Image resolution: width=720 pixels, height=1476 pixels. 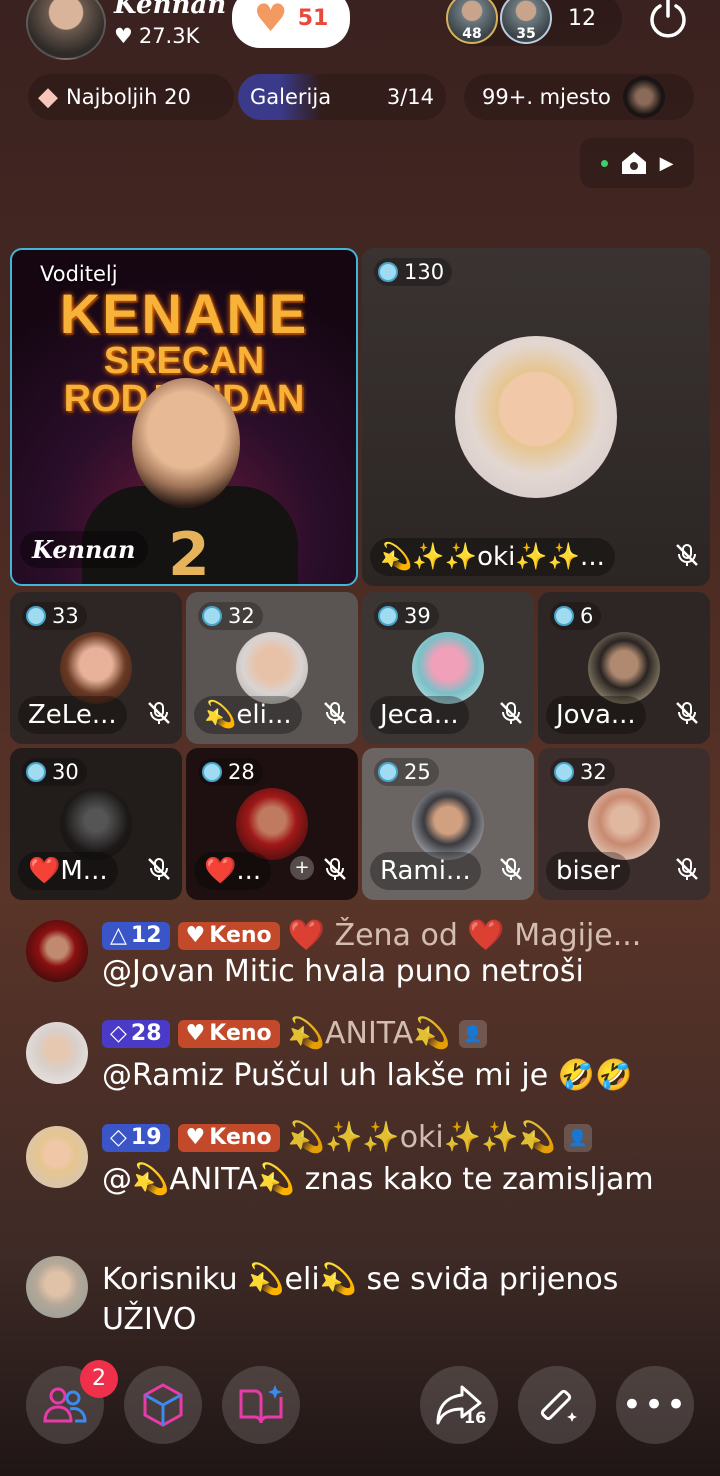 What do you see at coordinates (136, 935) in the screenshot?
I see `level-badge: △ 12` at bounding box center [136, 935].